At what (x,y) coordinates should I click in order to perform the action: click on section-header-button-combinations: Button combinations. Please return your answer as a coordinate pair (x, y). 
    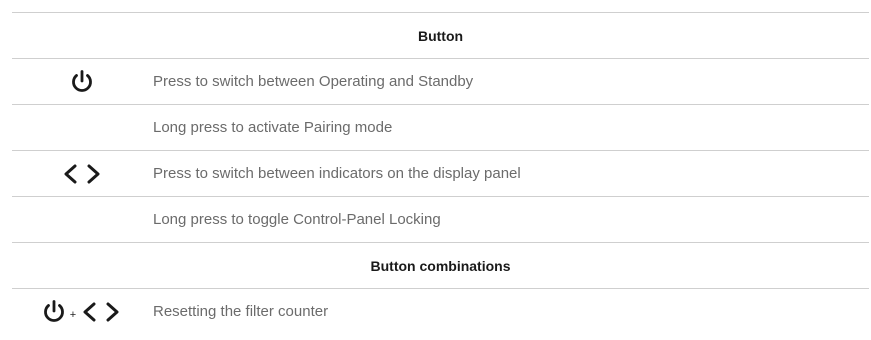
    Looking at the image, I should click on (440, 265).